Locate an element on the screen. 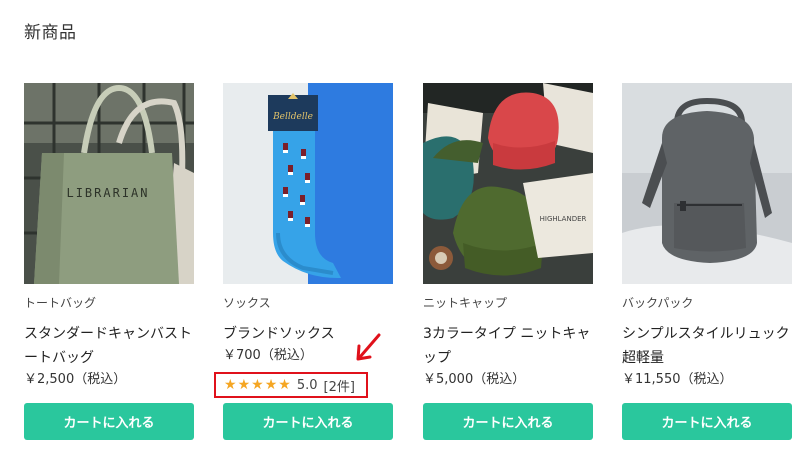 The height and width of the screenshot is (468, 801). rating-stars: ★ ★ ★ ★ ★ is located at coordinates (257, 385).